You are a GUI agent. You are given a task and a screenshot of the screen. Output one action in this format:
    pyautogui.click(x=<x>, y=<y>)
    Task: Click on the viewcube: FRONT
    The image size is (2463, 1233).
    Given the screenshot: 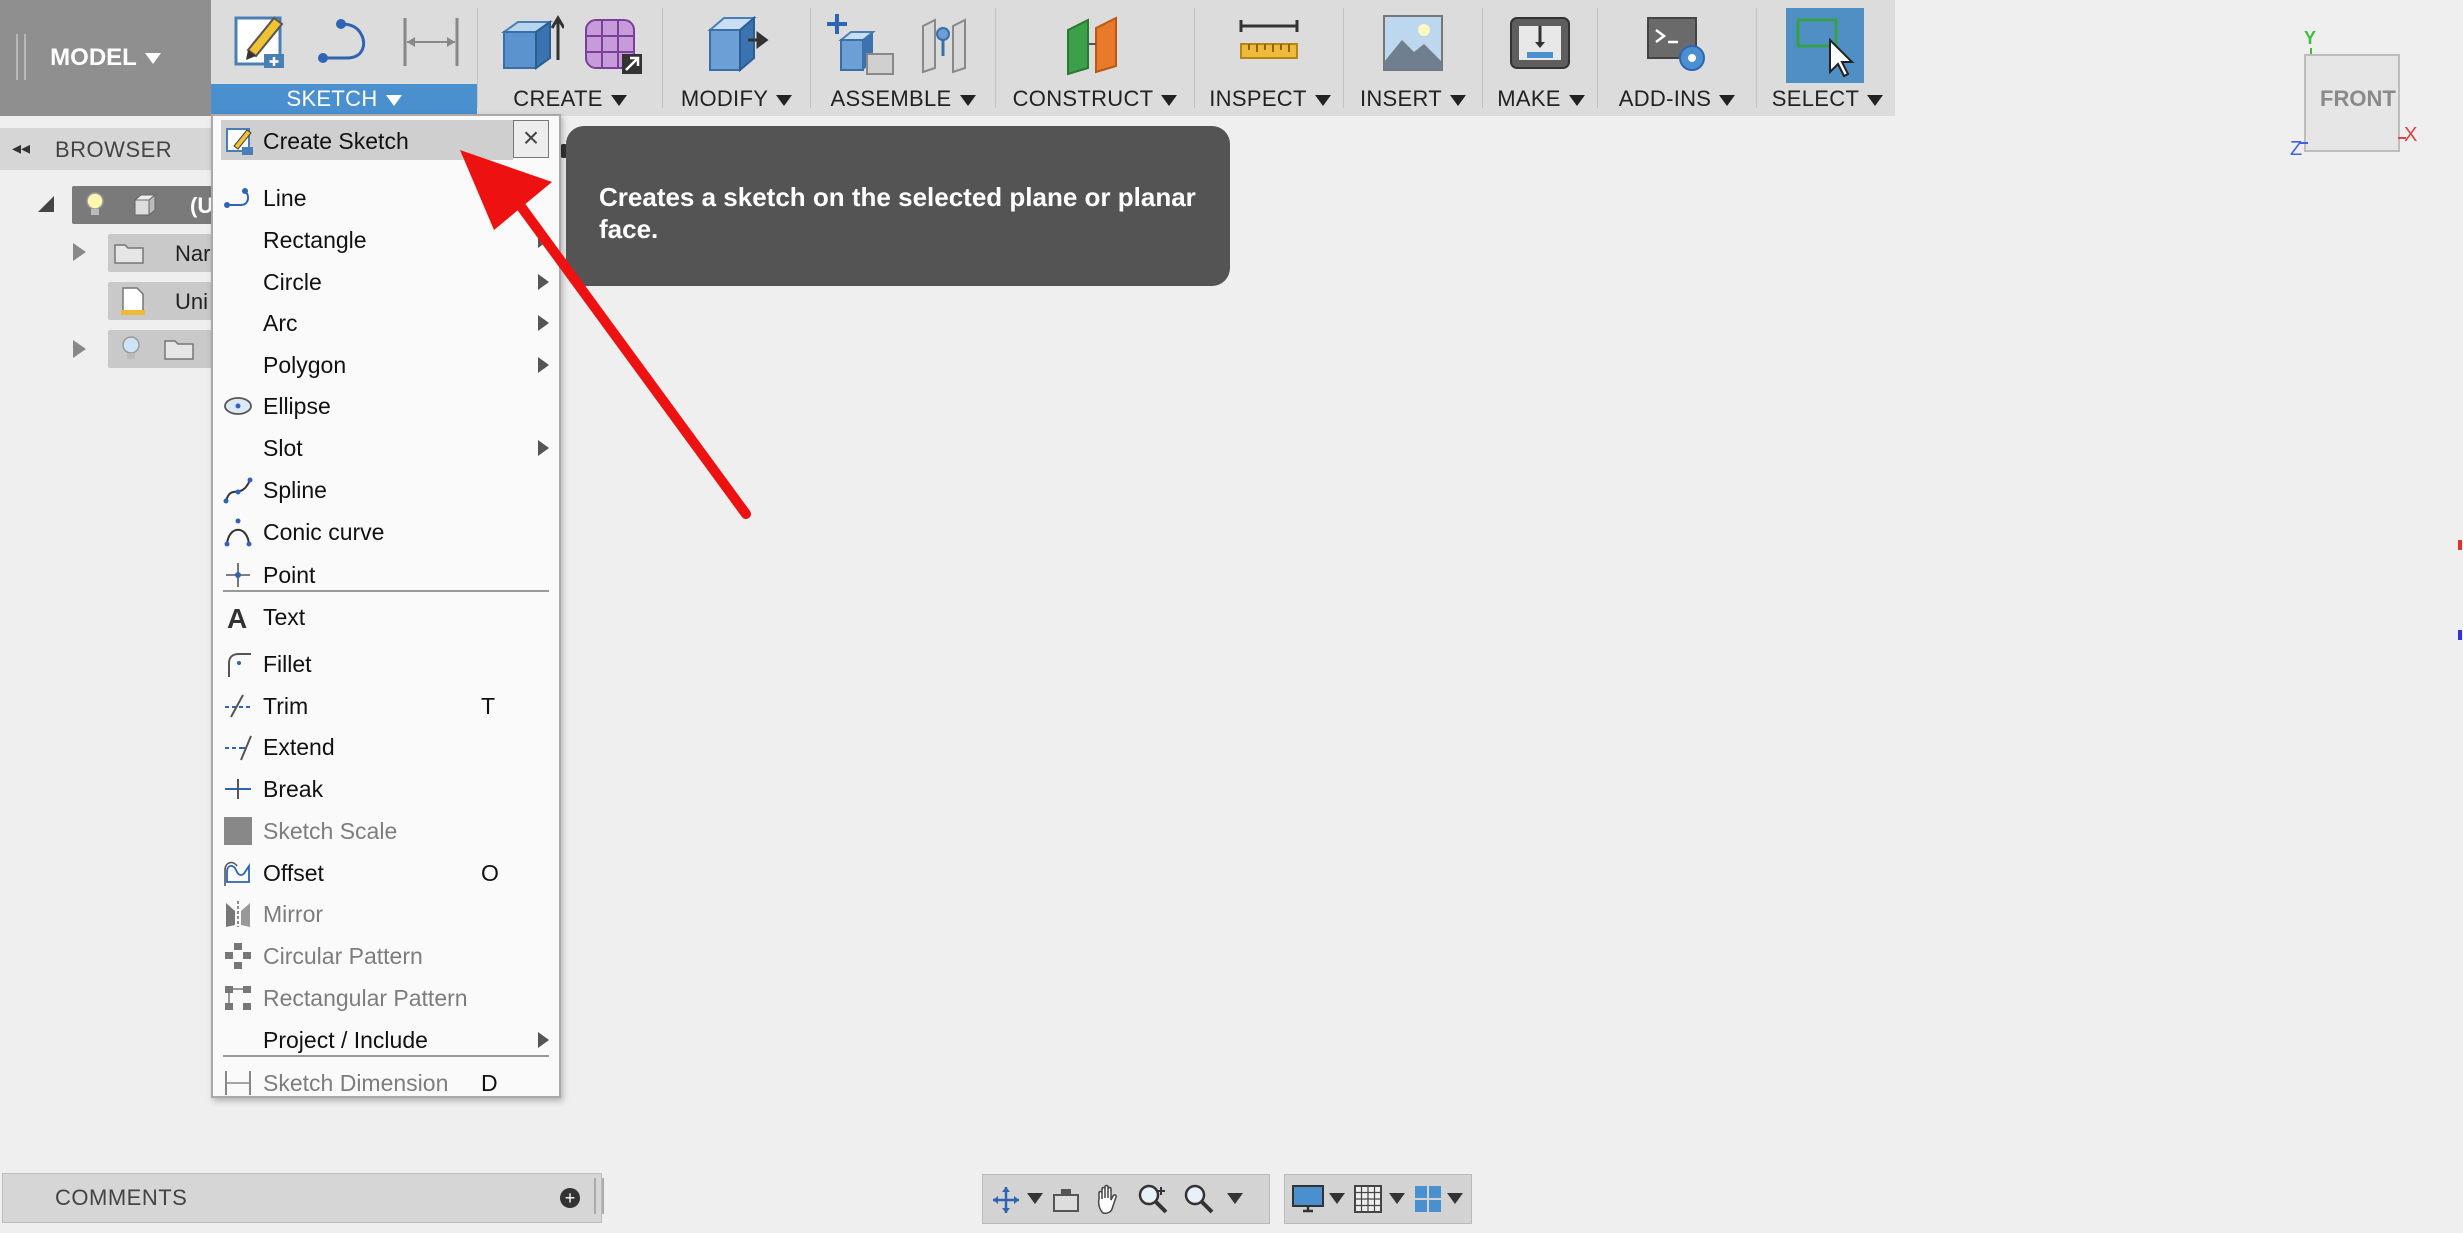 What is the action you would take?
    pyautogui.click(x=2352, y=103)
    